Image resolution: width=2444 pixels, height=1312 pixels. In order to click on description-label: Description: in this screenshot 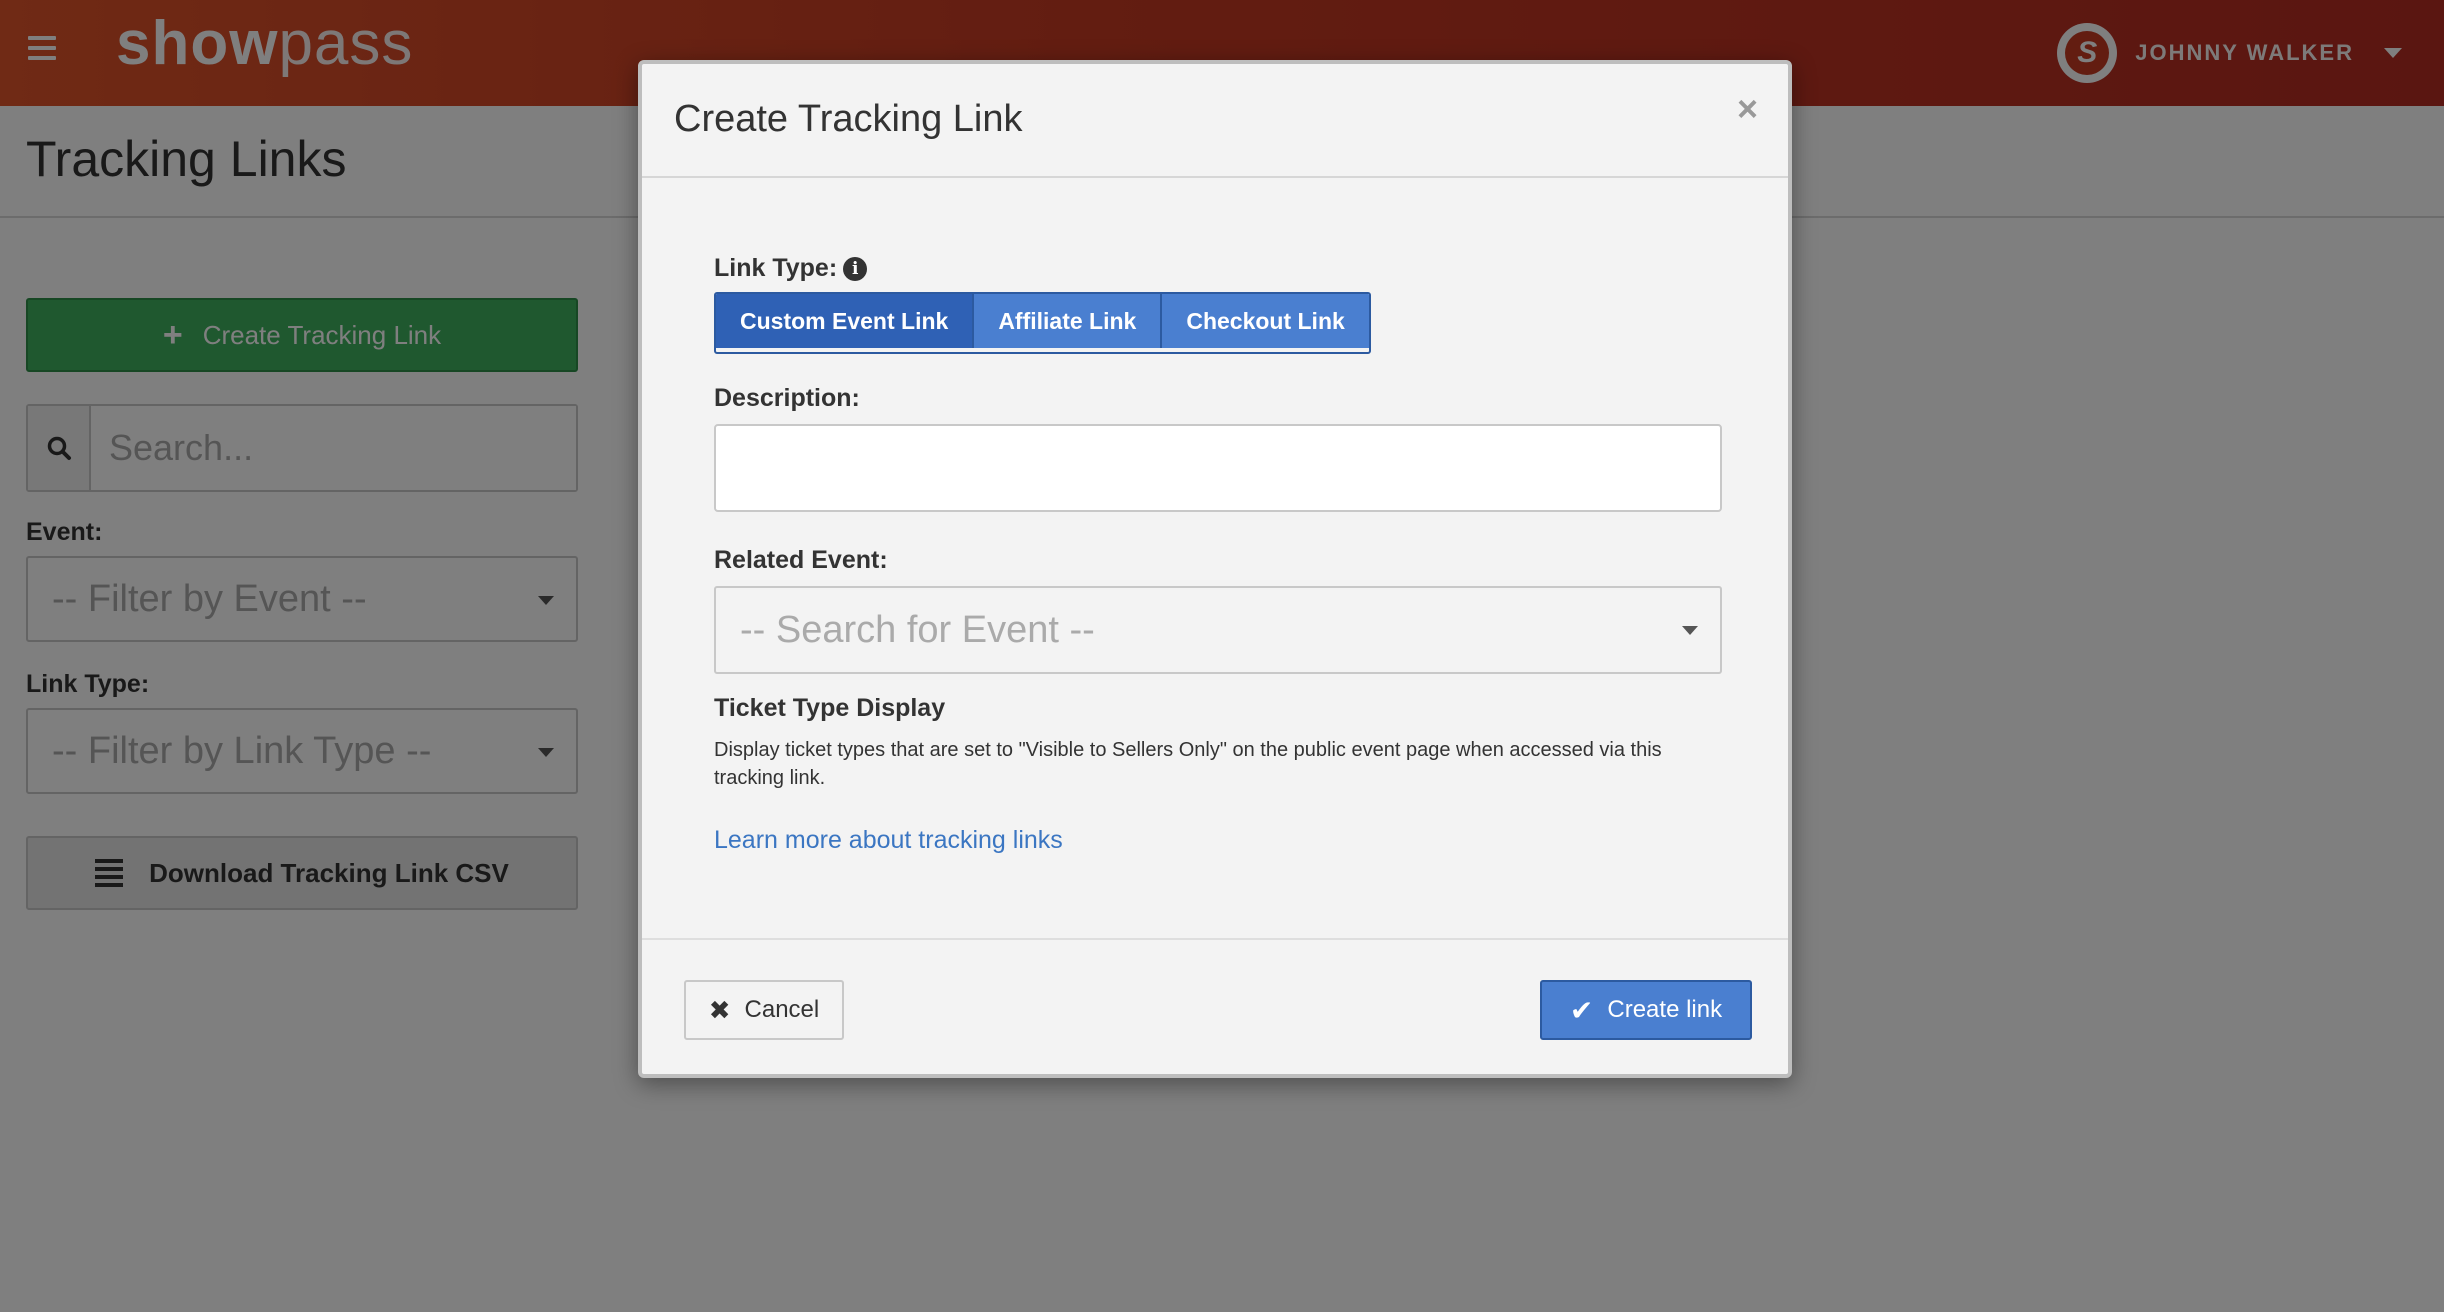, I will do `click(787, 398)`.